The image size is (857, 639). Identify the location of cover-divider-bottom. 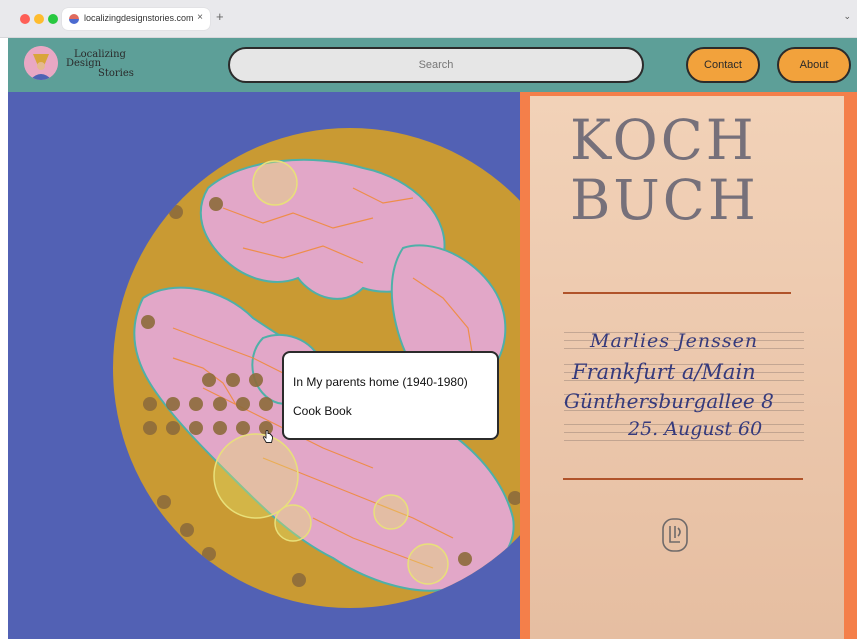
(683, 479).